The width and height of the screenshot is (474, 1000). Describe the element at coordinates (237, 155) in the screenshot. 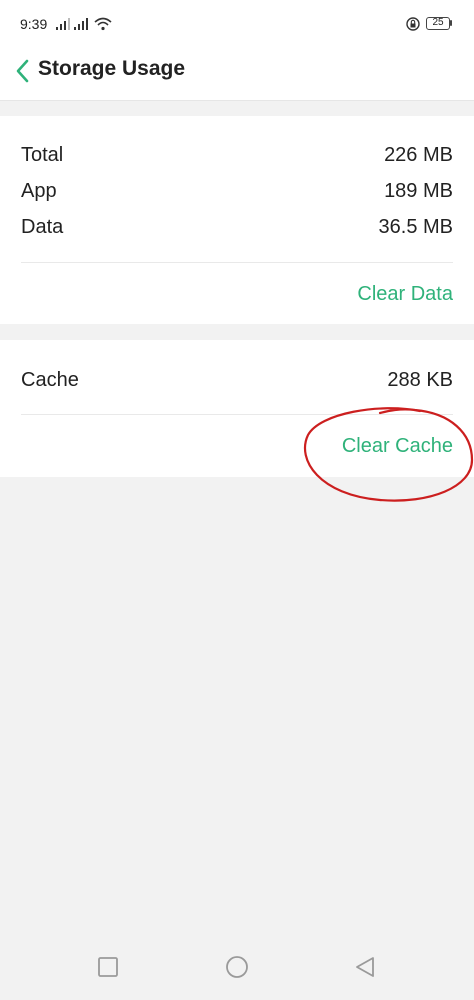

I see `total-row: Total 226 MB` at that location.